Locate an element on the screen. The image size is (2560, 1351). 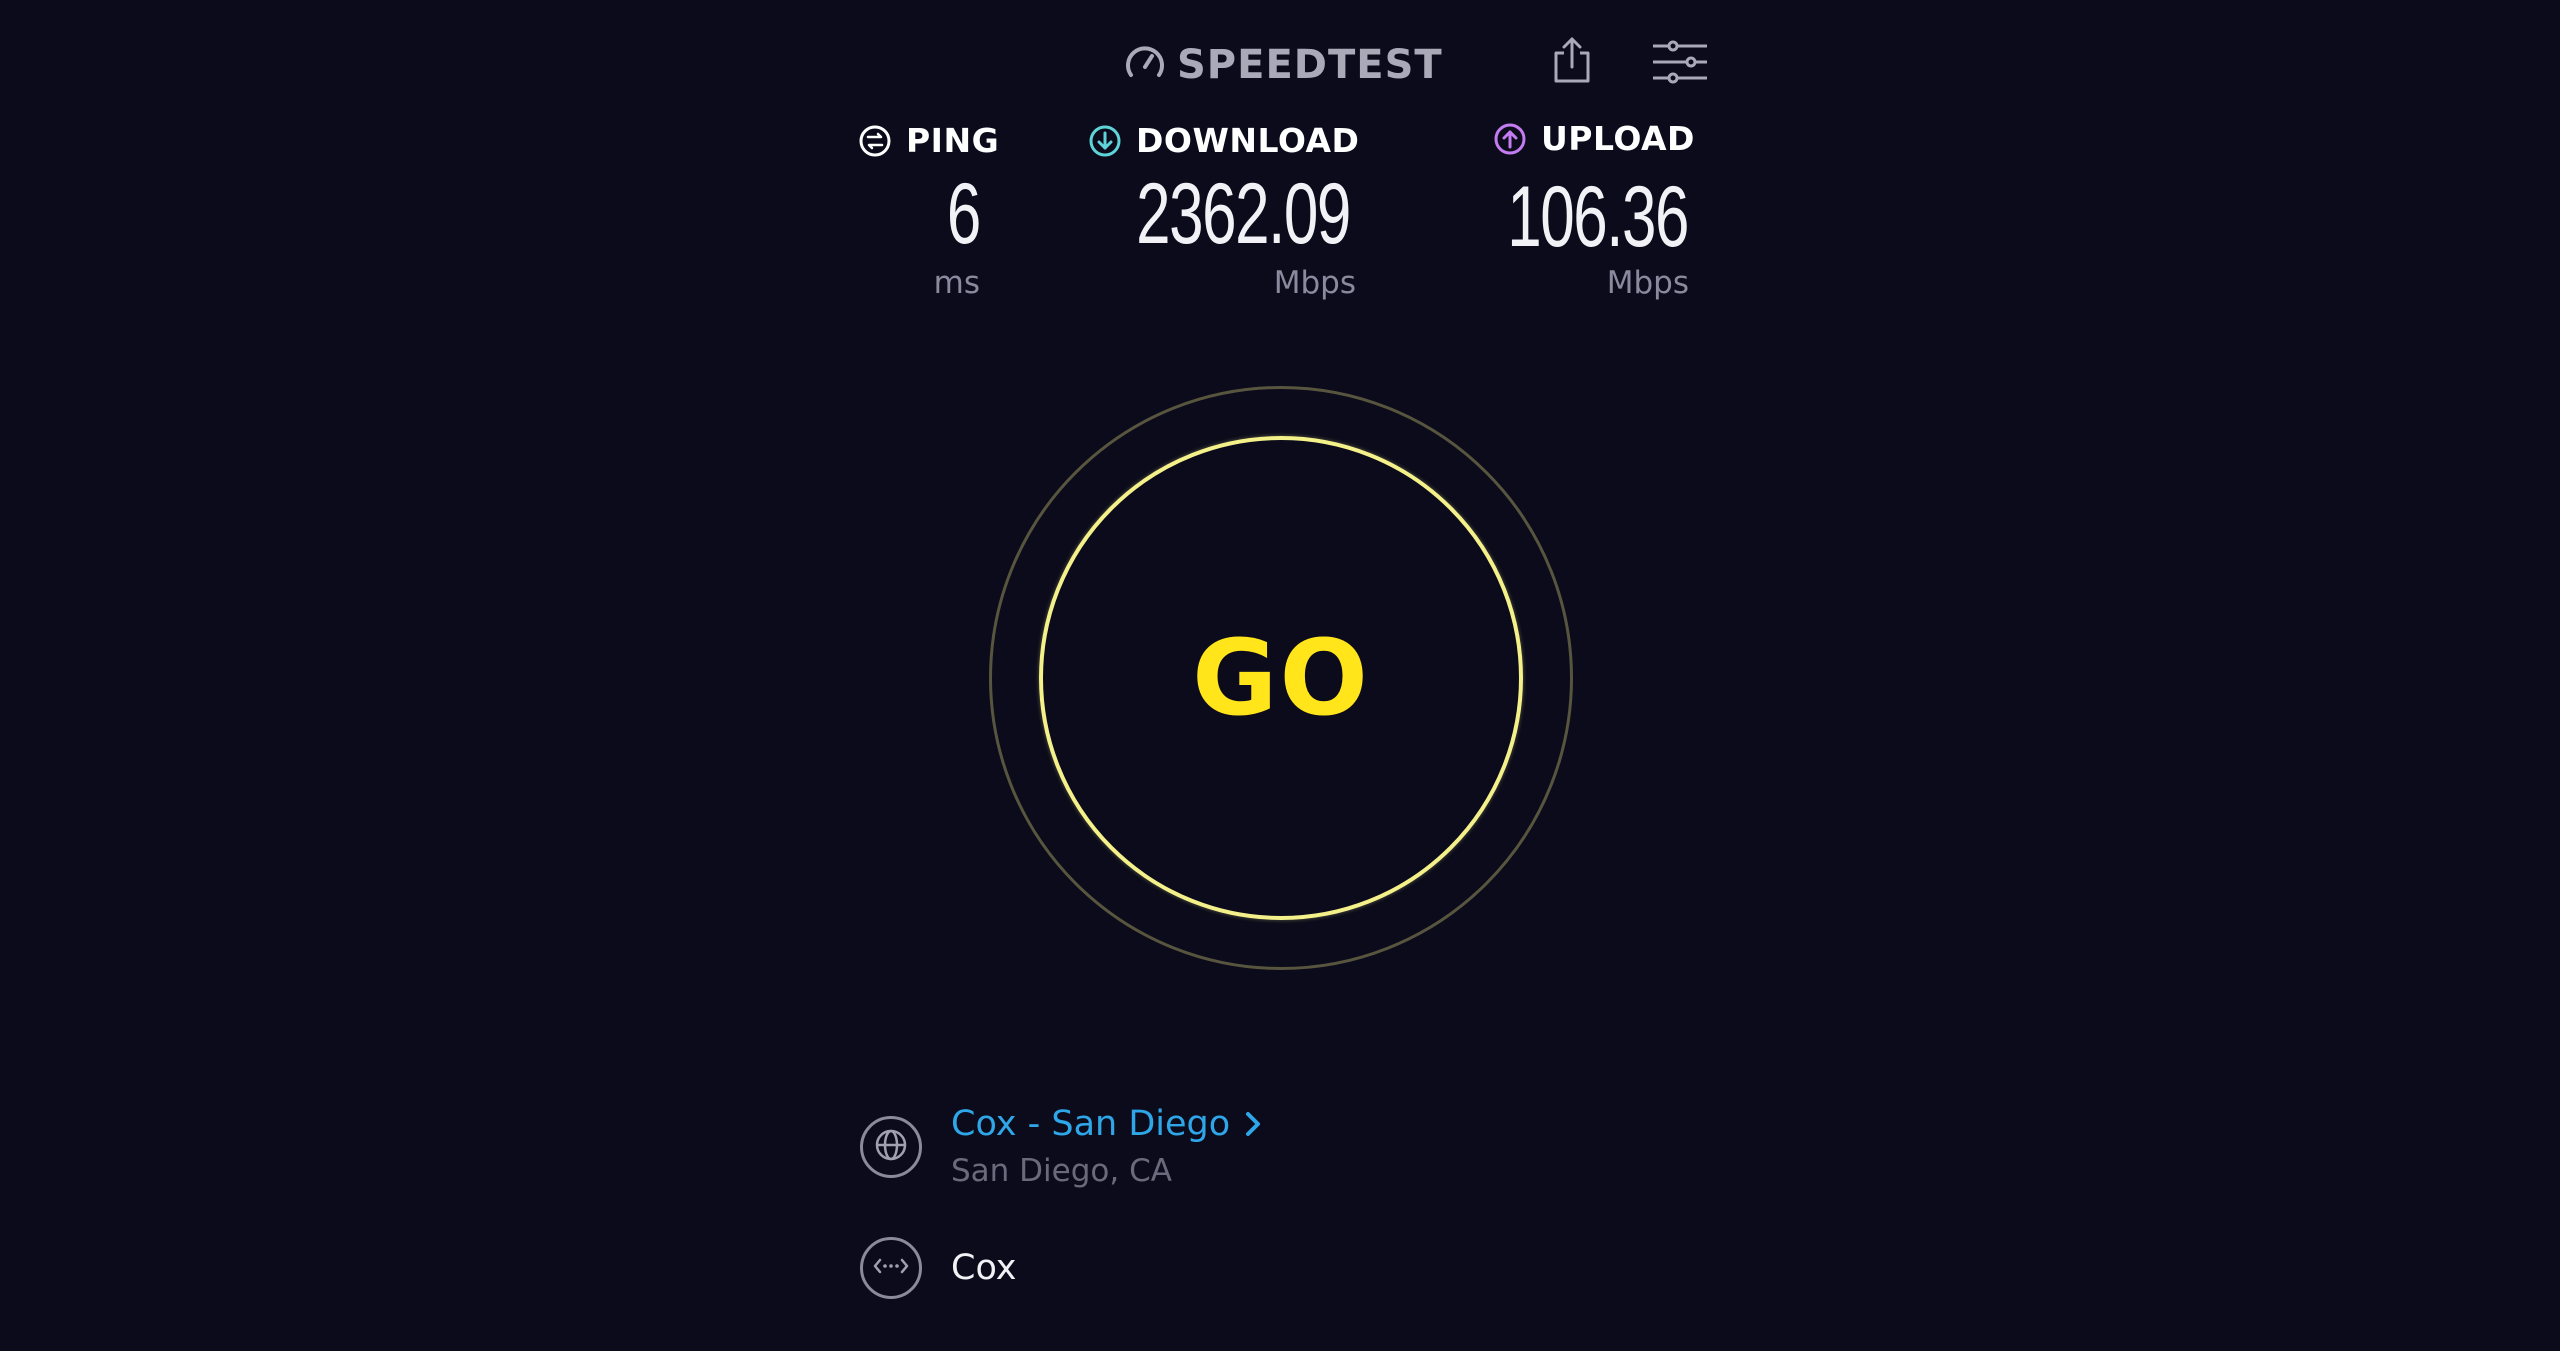
isp-name: Cox is located at coordinates (984, 1268).